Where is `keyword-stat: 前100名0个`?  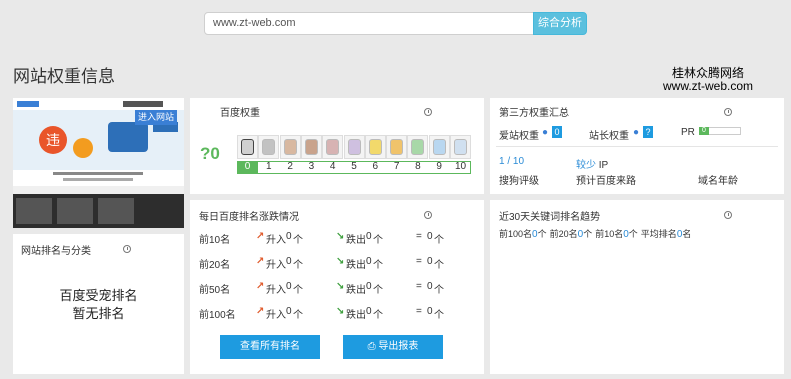
keyword-stat: 前100名0个 is located at coordinates (523, 234).